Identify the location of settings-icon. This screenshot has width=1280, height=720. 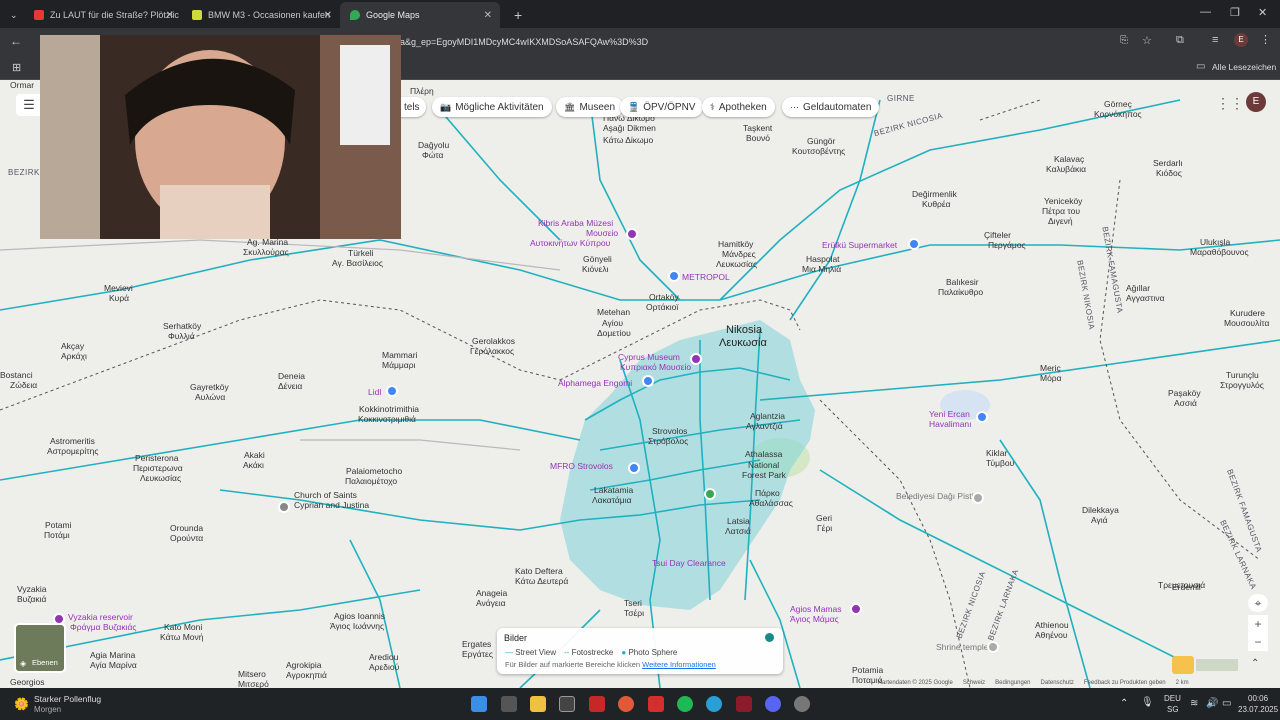
(802, 704).